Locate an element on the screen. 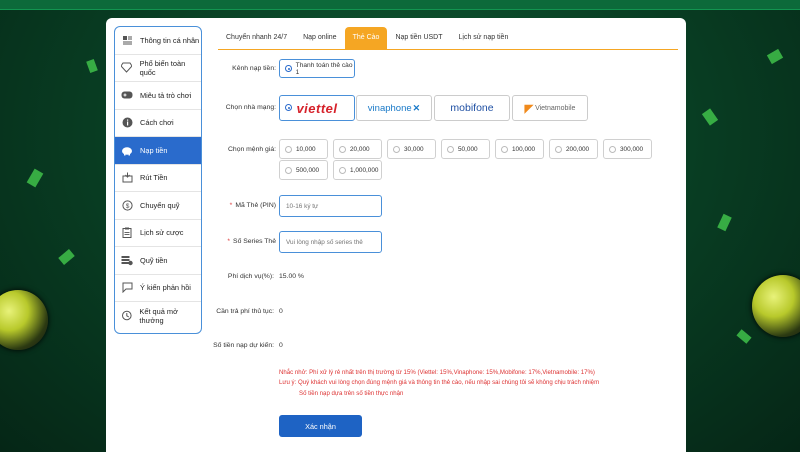 The width and height of the screenshot is (800, 452). amount-option: 500,000 is located at coordinates (303, 170).